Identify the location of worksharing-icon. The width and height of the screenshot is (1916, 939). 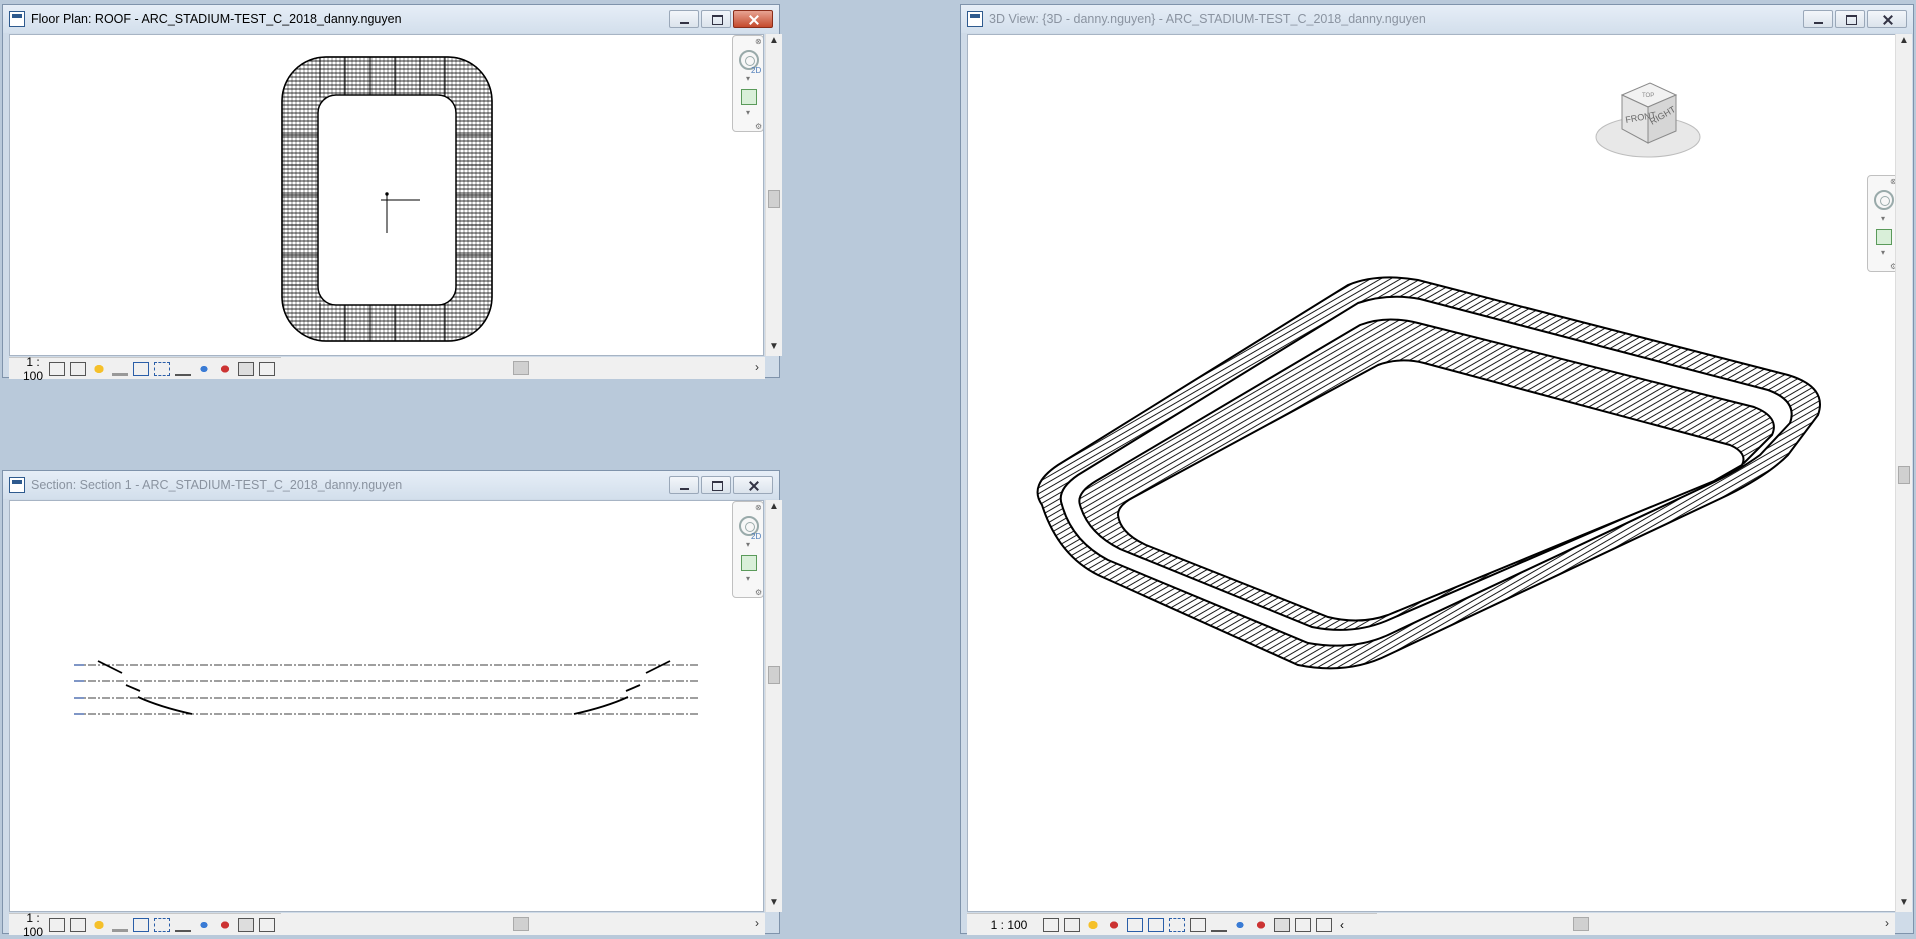
(1303, 924).